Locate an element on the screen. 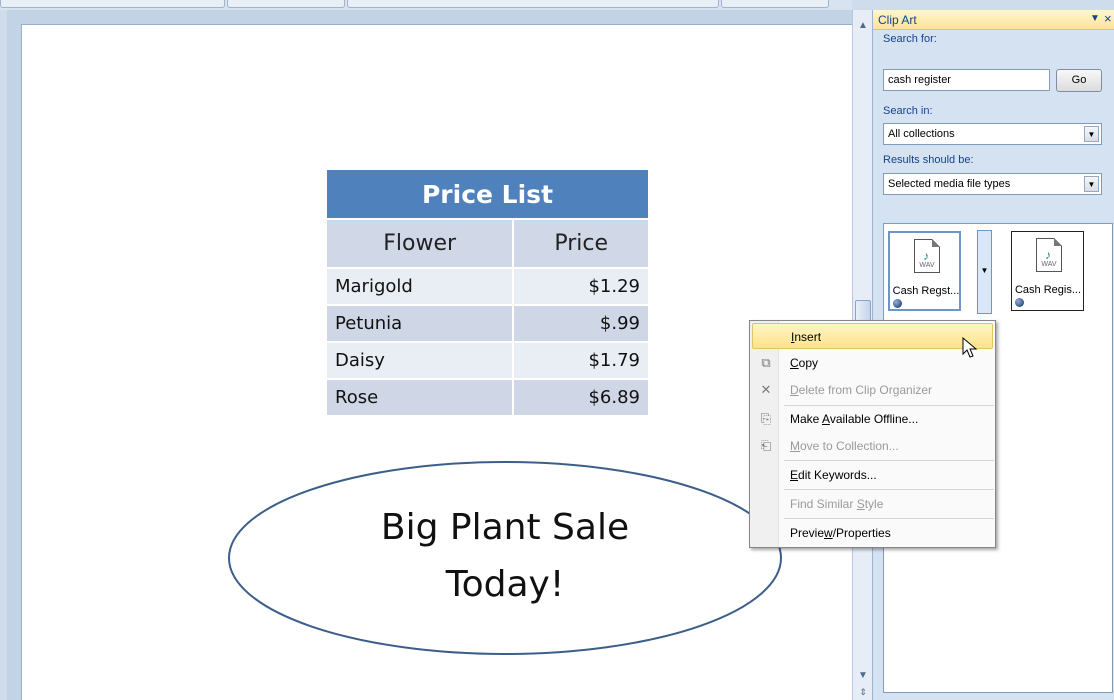 This screenshot has width=1114, height=700. go-button: Go is located at coordinates (1079, 80).